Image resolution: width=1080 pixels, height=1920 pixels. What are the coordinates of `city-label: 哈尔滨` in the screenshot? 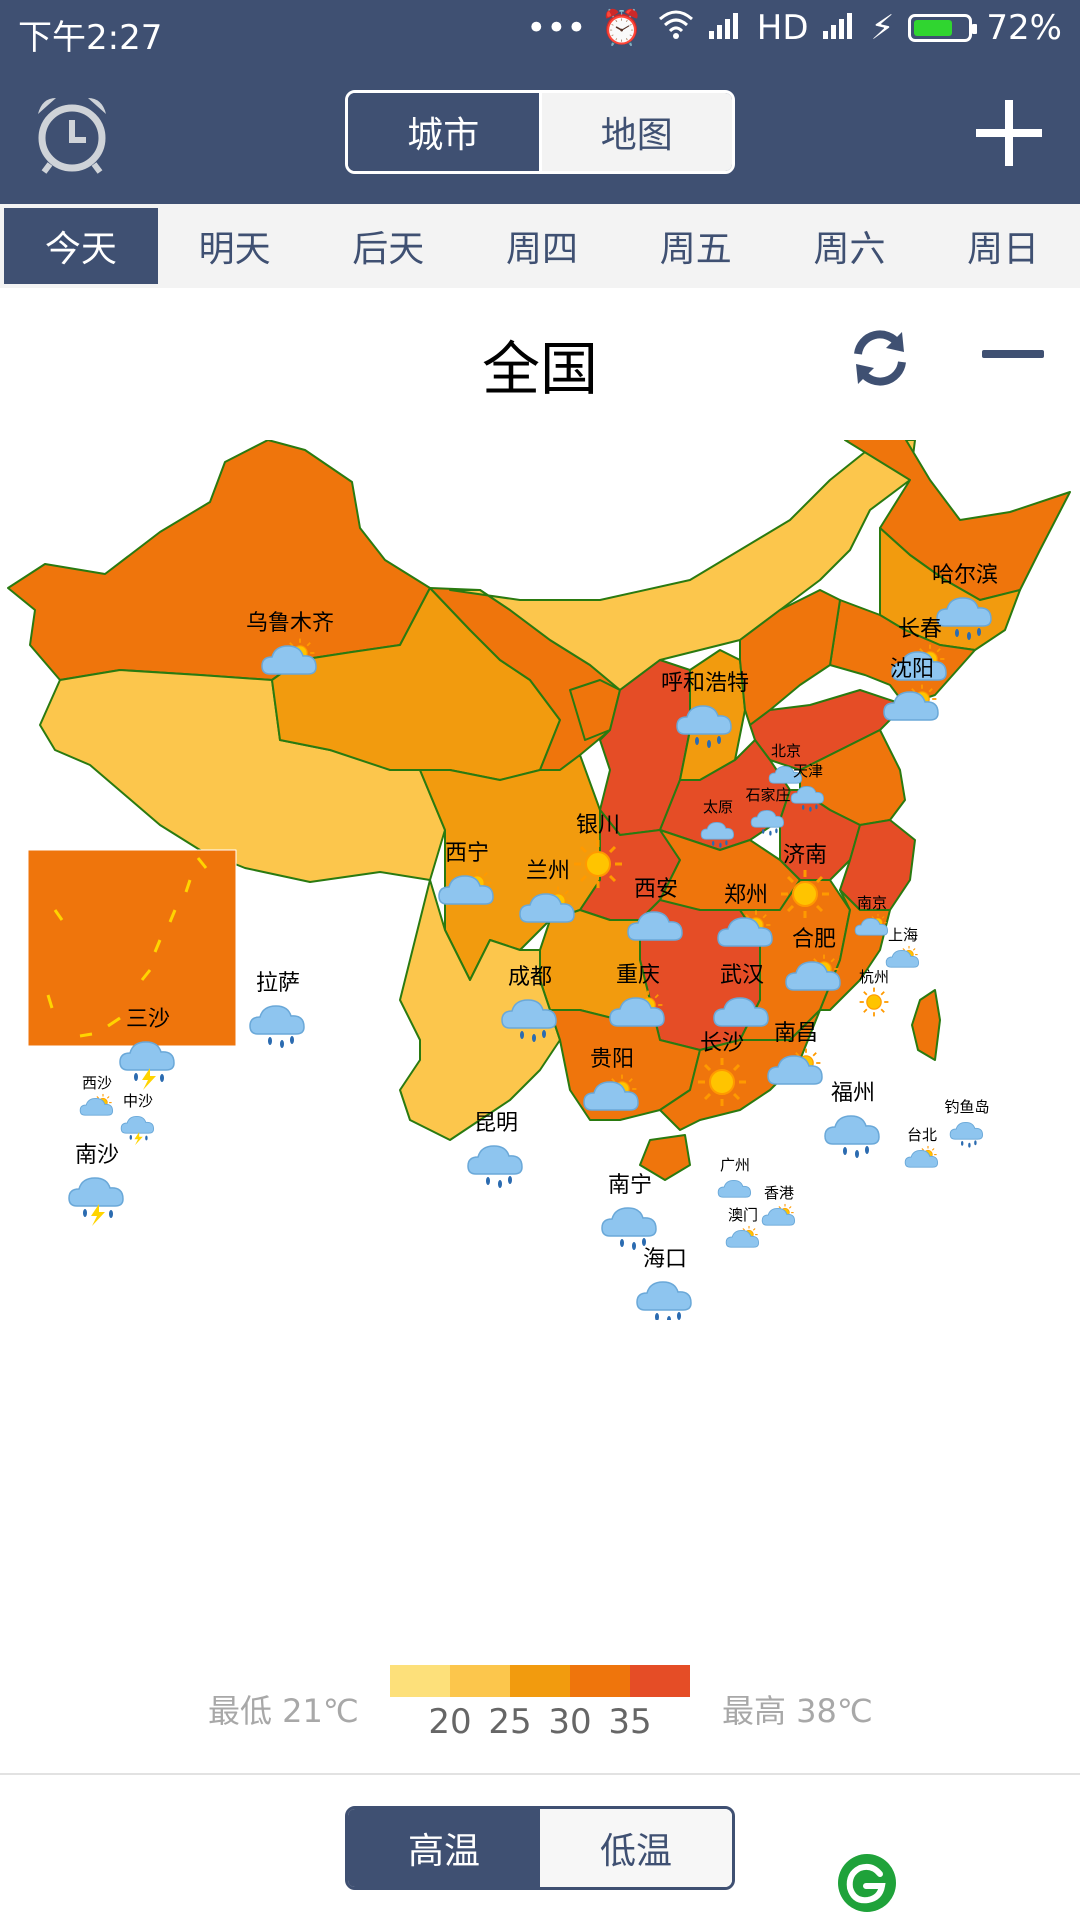 It's located at (965, 575).